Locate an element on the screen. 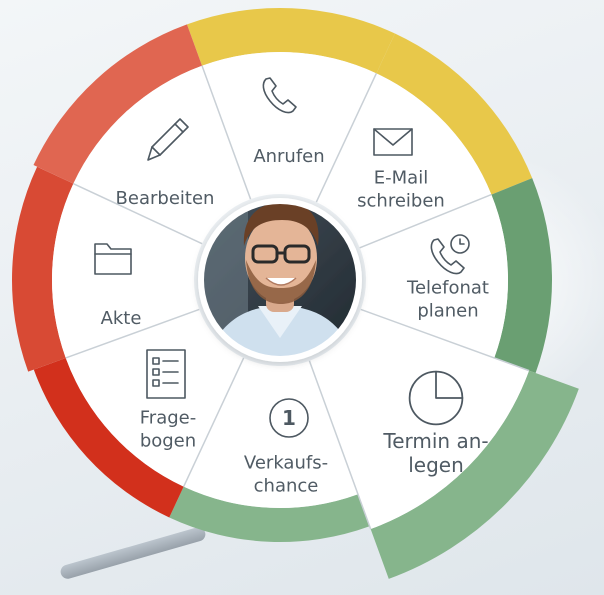  label-line: Telefonat is located at coordinates (447, 288).